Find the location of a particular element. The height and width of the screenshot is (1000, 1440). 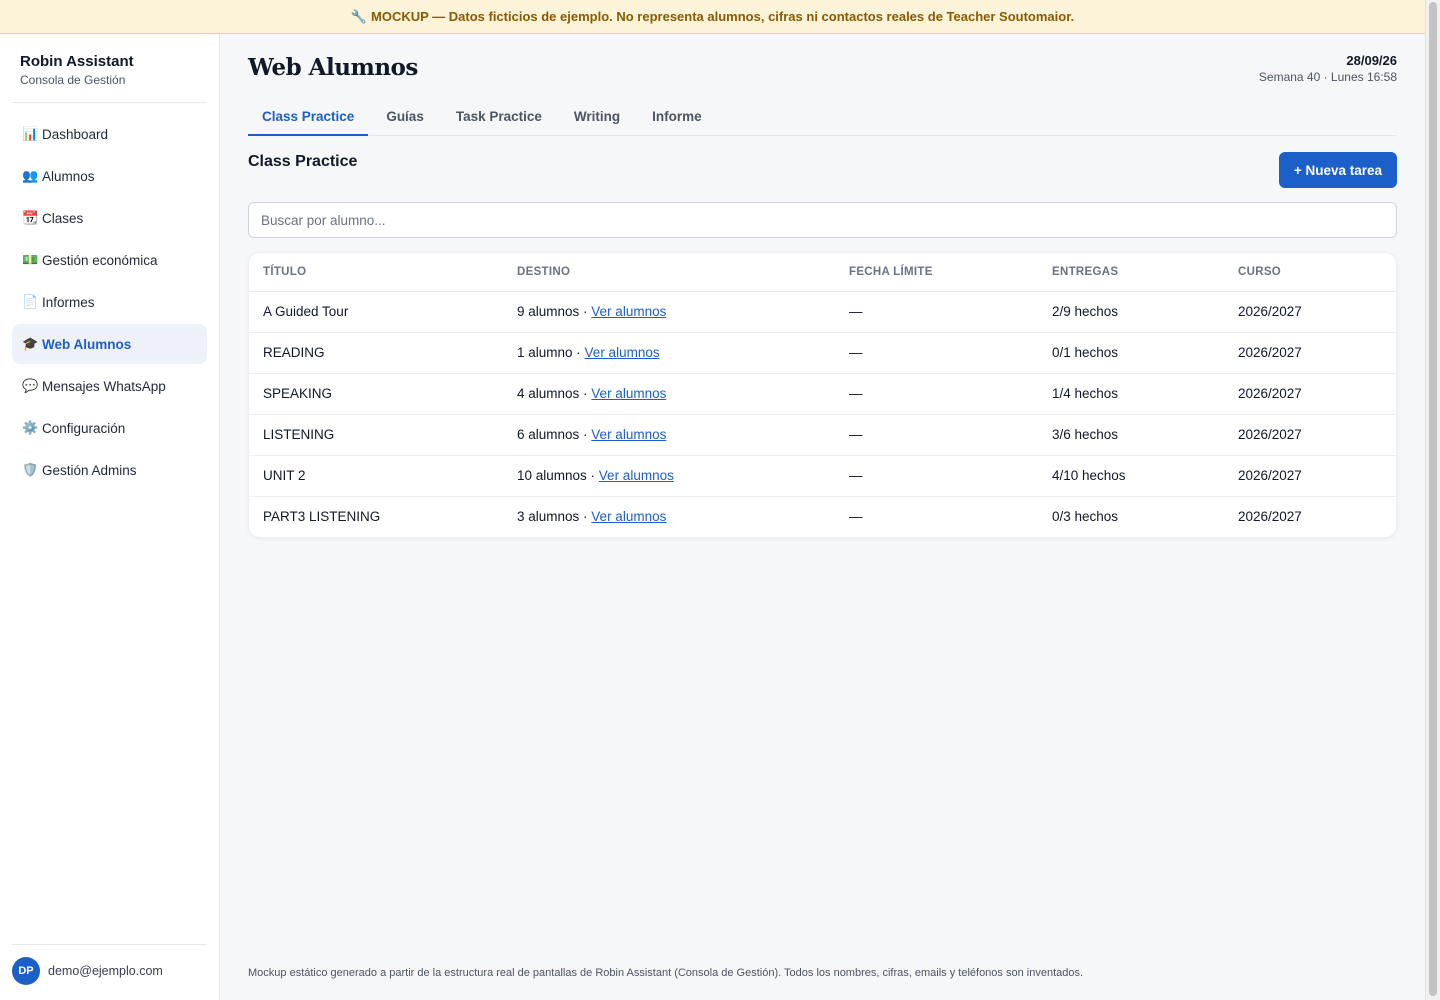

shield-icon: 🛡️ is located at coordinates (30, 469).